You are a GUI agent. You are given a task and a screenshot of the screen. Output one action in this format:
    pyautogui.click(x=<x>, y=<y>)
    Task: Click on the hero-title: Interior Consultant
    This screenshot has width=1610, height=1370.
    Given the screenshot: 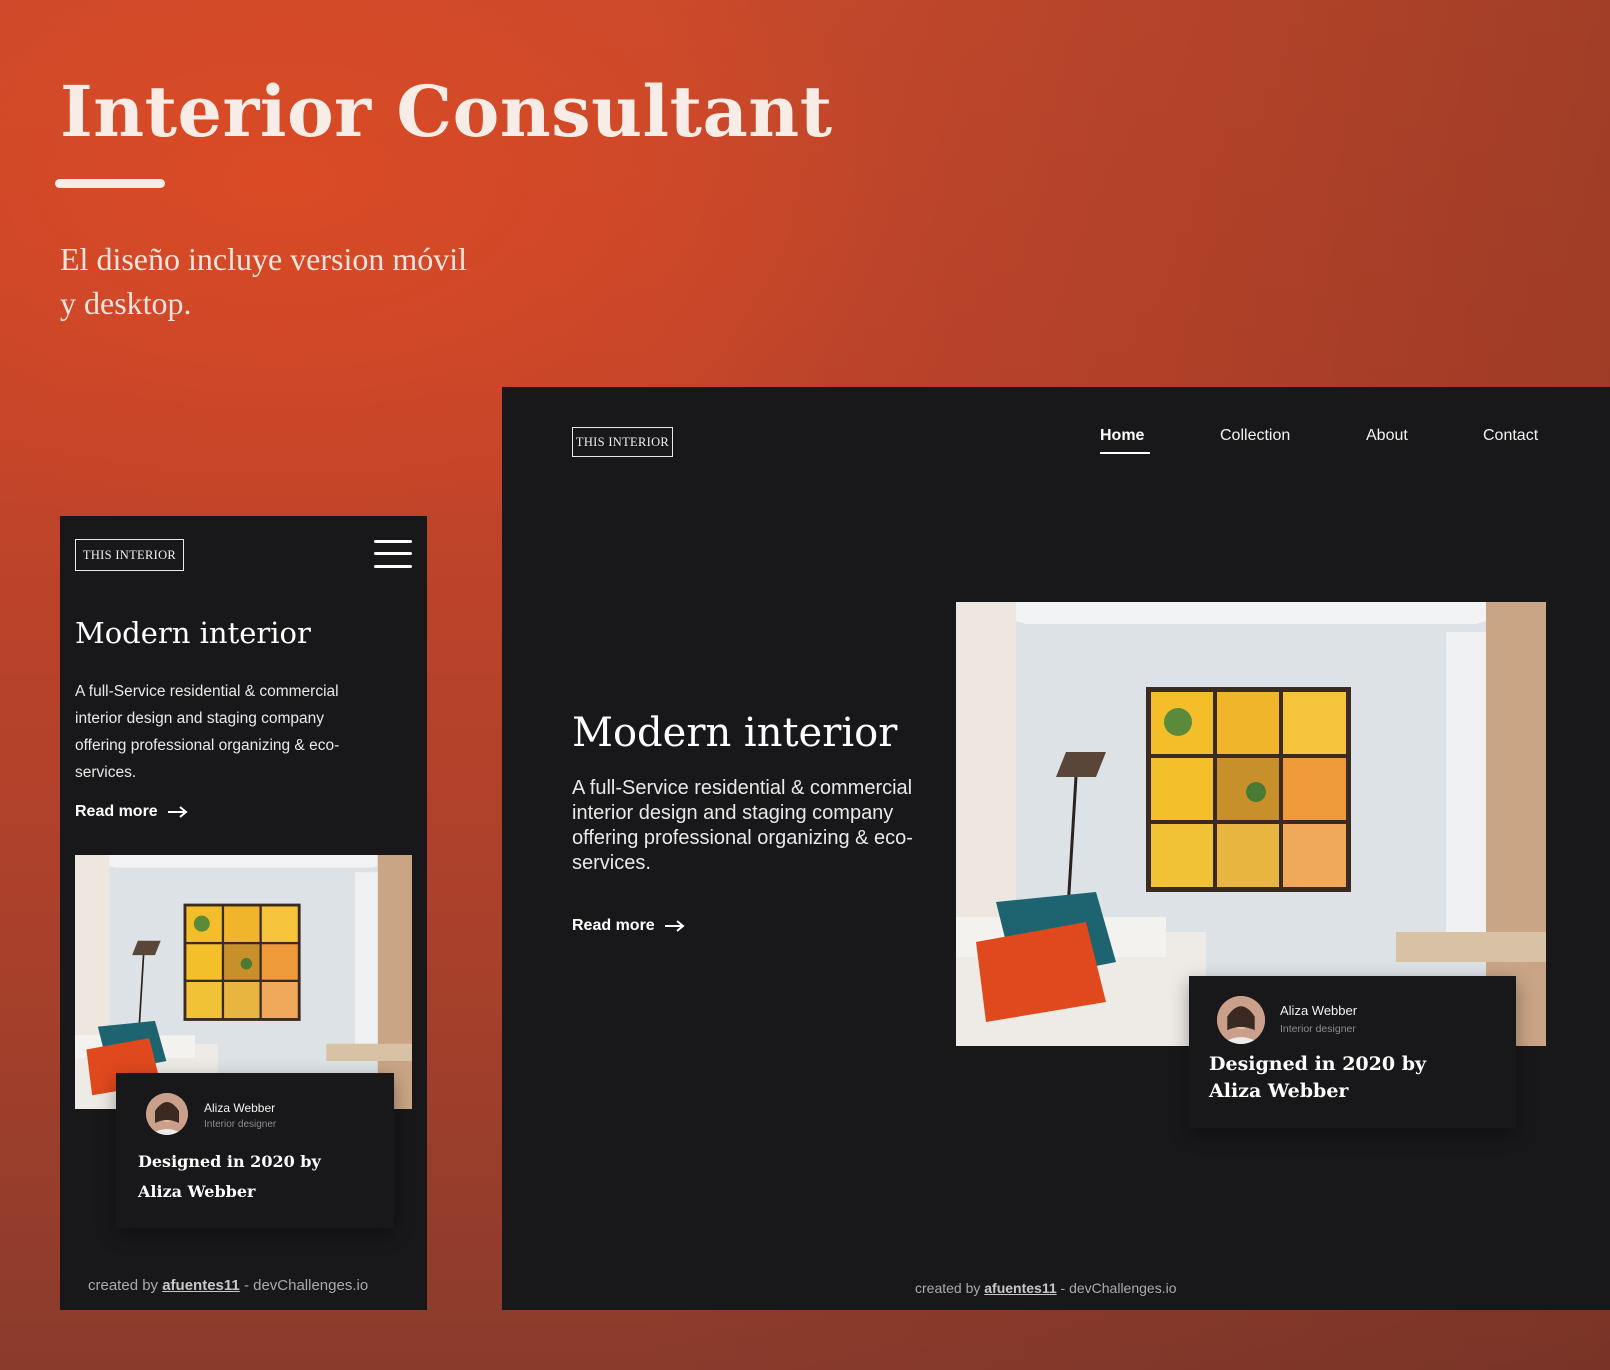 What is the action you would take?
    pyautogui.click(x=446, y=111)
    